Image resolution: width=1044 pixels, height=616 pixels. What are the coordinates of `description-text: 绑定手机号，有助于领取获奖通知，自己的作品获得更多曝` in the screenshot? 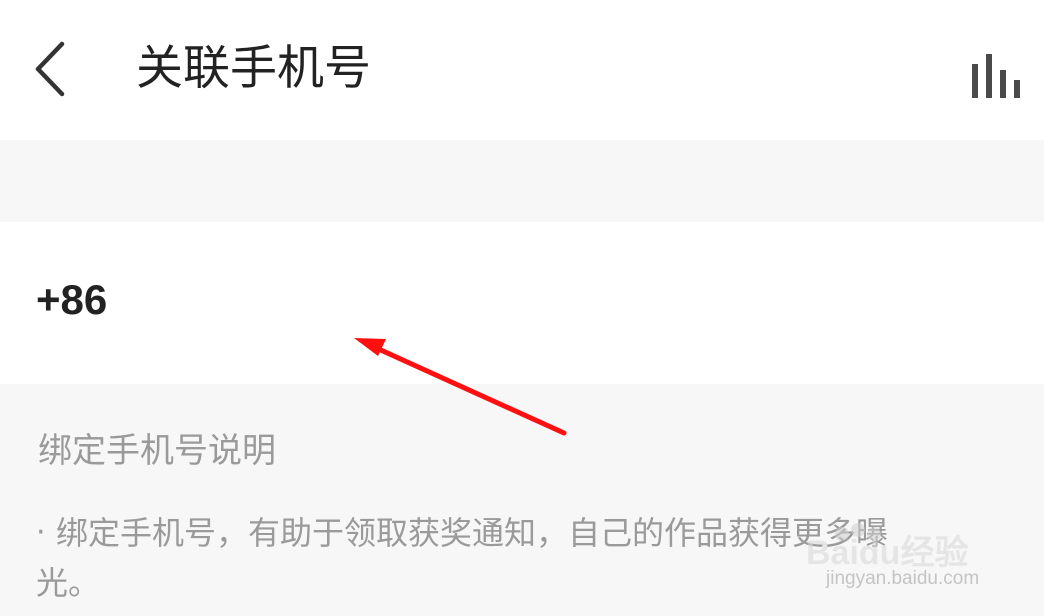 It's located at (472, 533).